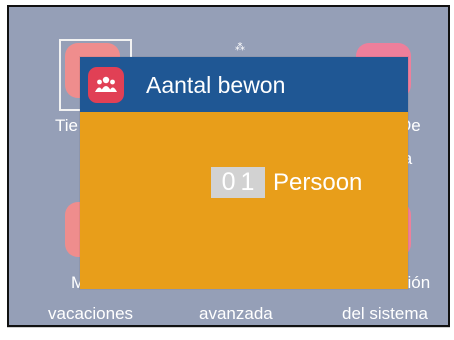 The image size is (454, 340). What do you see at coordinates (318, 182) in the screenshot?
I see `resident-count-unit: Persoon` at bounding box center [318, 182].